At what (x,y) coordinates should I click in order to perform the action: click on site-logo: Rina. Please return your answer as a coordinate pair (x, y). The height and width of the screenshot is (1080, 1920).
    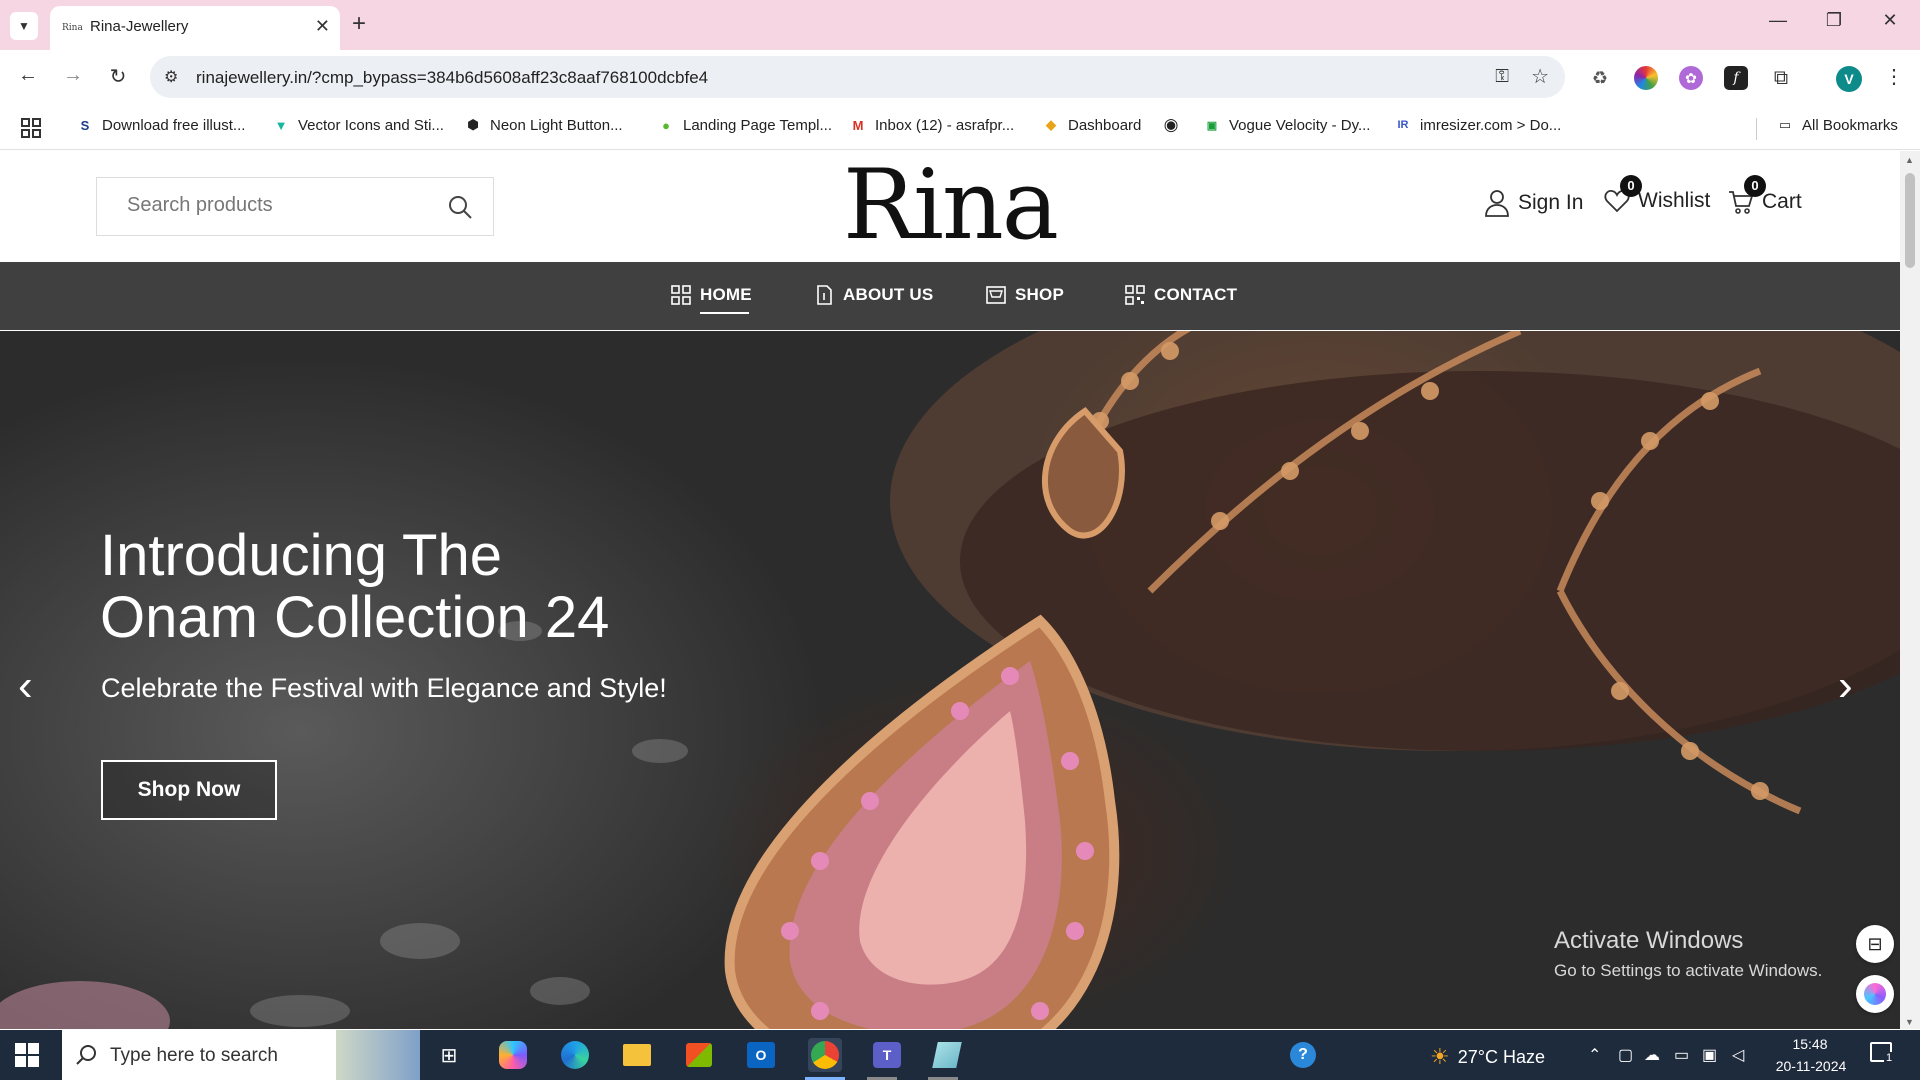
    Looking at the image, I should click on (950, 205).